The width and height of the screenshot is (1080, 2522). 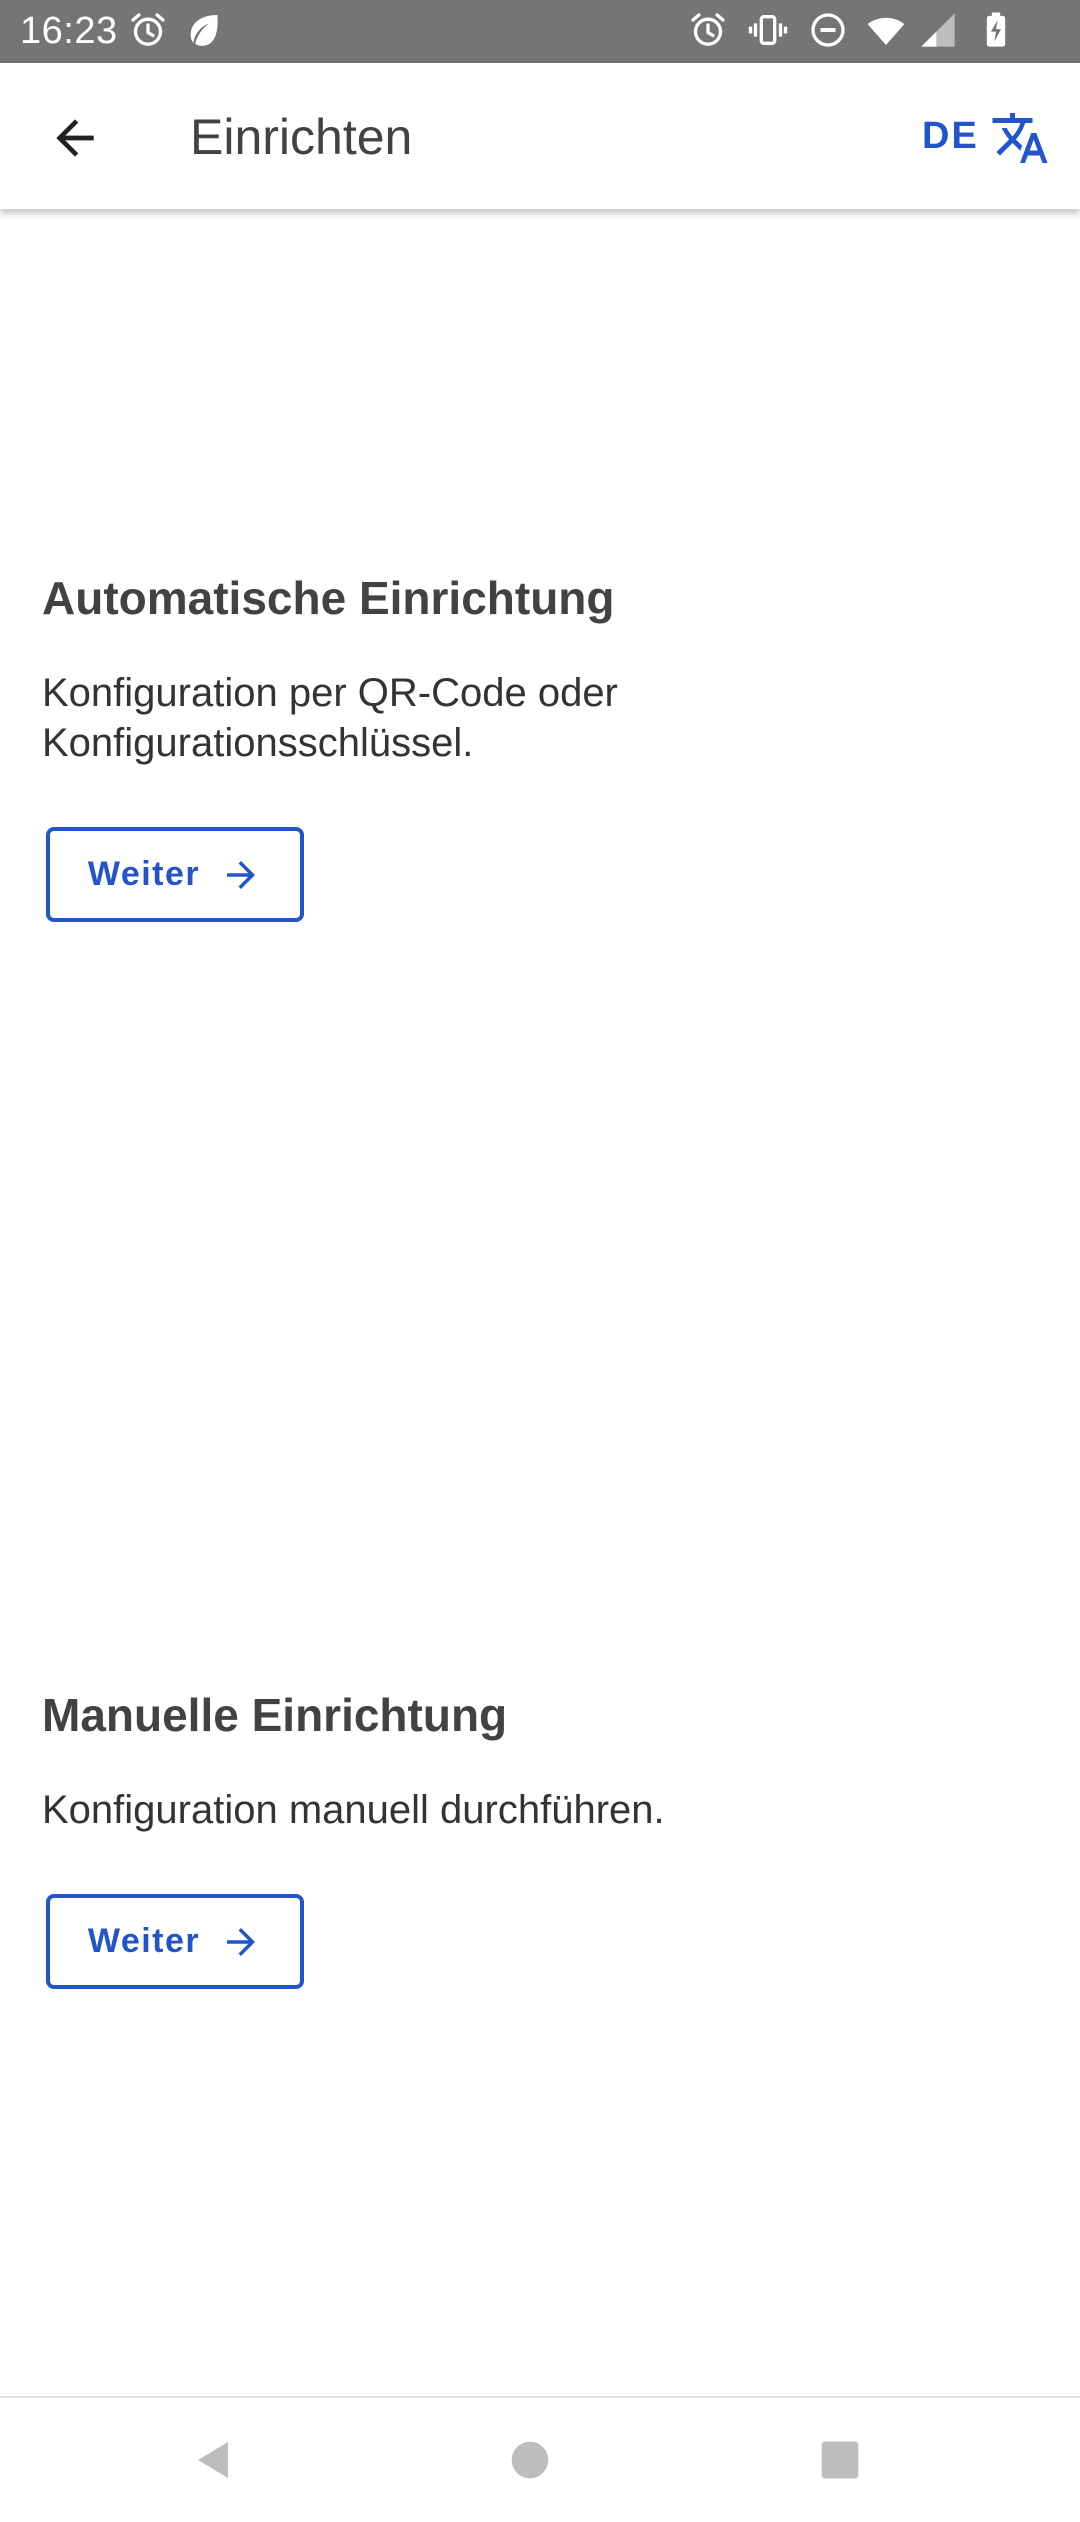 I want to click on automatic-setup-next-label: Weiter, so click(x=144, y=874).